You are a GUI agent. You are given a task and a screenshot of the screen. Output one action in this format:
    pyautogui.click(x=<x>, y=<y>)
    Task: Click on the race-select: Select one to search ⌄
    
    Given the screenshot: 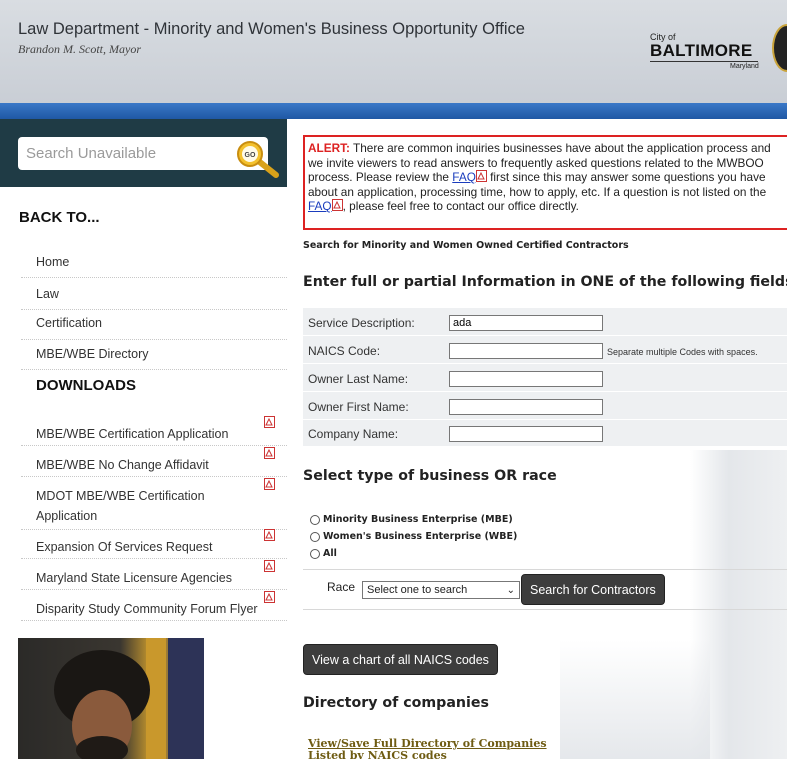 What is the action you would take?
    pyautogui.click(x=441, y=590)
    